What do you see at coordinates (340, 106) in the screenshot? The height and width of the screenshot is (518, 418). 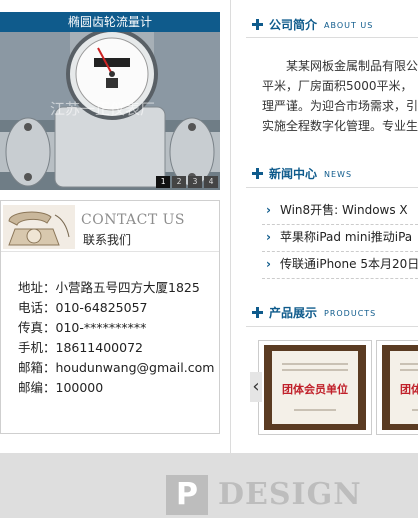 I see `about-line: 理严谨。为迎合市场需求，引` at bounding box center [340, 106].